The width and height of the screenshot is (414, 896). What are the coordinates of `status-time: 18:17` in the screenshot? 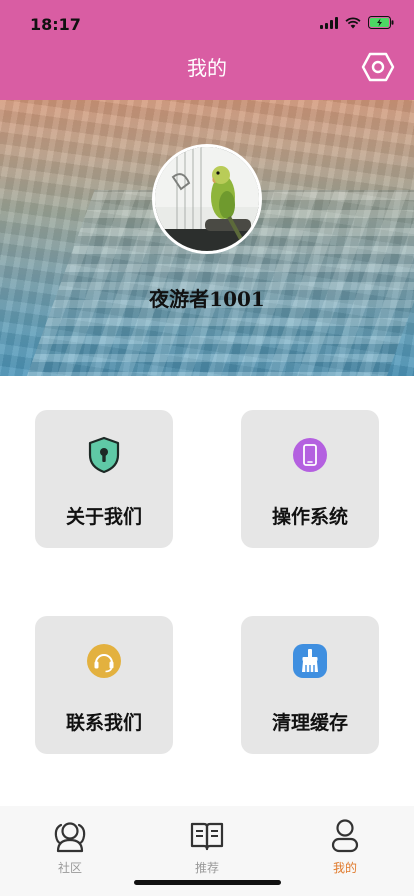 It's located at (55, 24).